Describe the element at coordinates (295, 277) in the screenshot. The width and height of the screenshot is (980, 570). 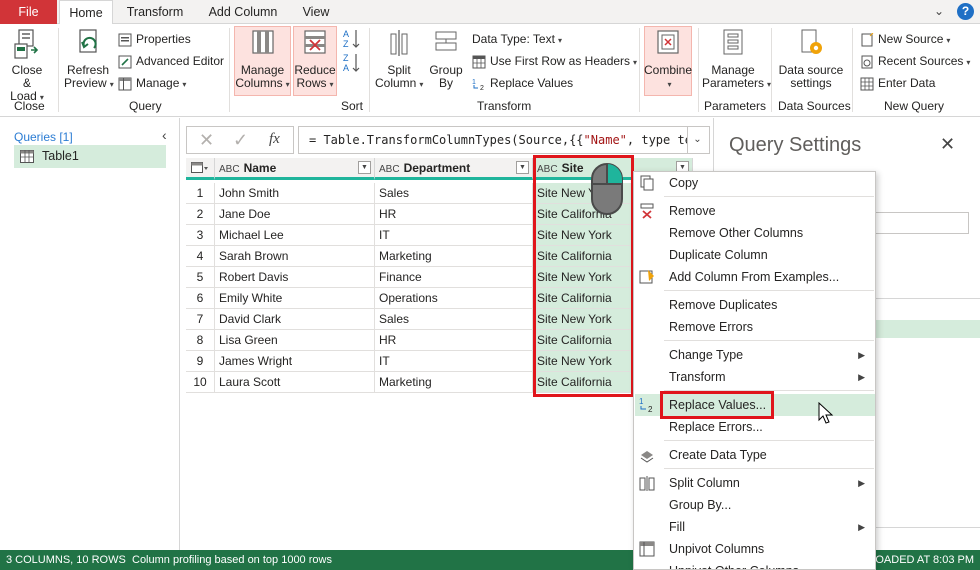
I see `cell-name: Robert Davis` at that location.